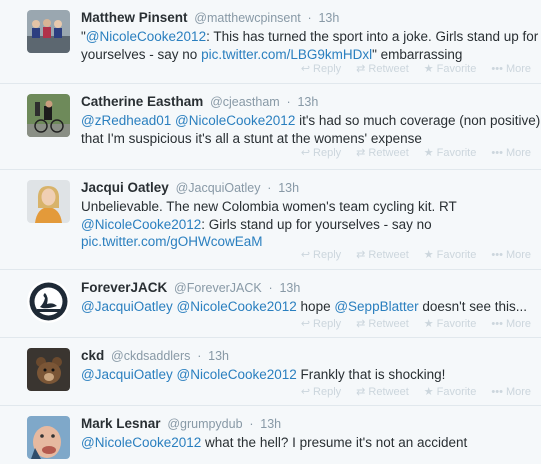  Describe the element at coordinates (286, 54) in the screenshot. I see `url-link: pic.twitter.com/LBG9kmHDxl` at that location.